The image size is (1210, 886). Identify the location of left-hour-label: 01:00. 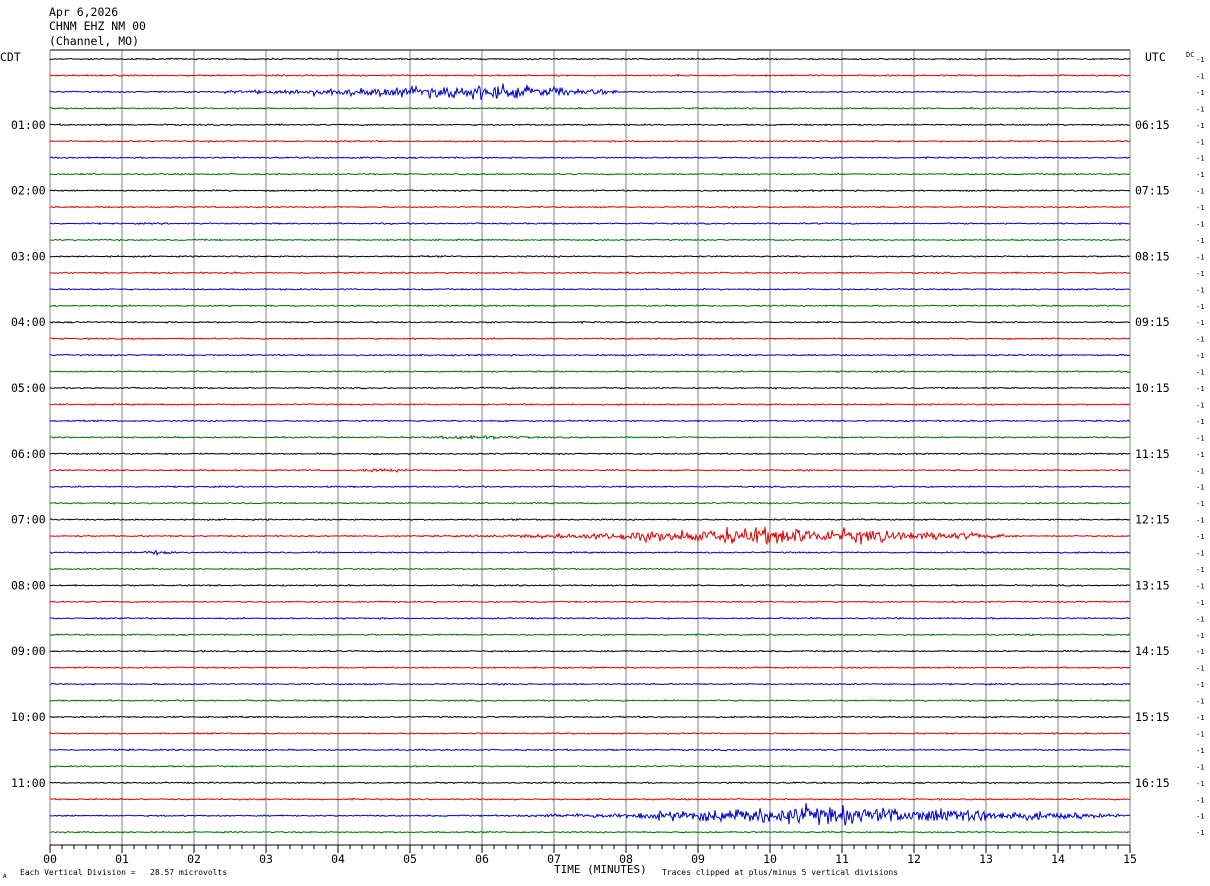
(28, 125).